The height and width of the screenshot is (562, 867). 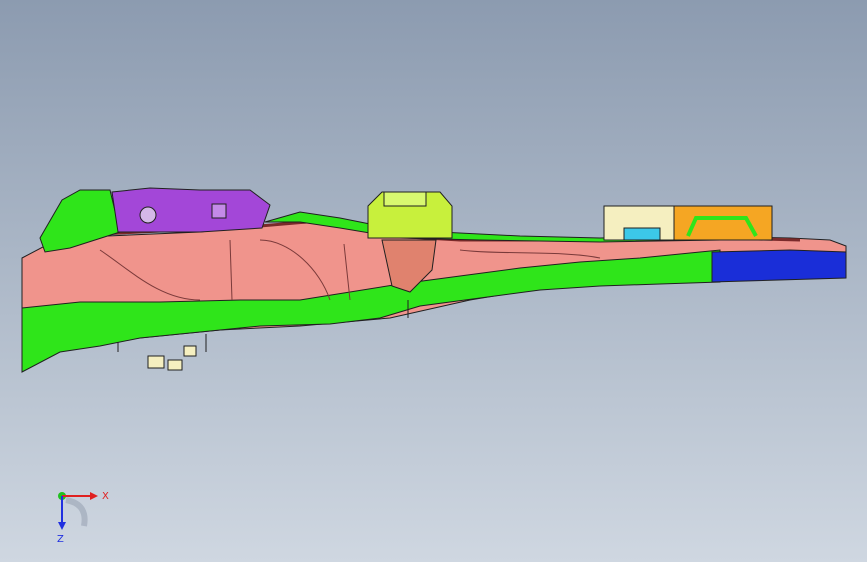 What do you see at coordinates (779, 266) in the screenshot?
I see `blue-end` at bounding box center [779, 266].